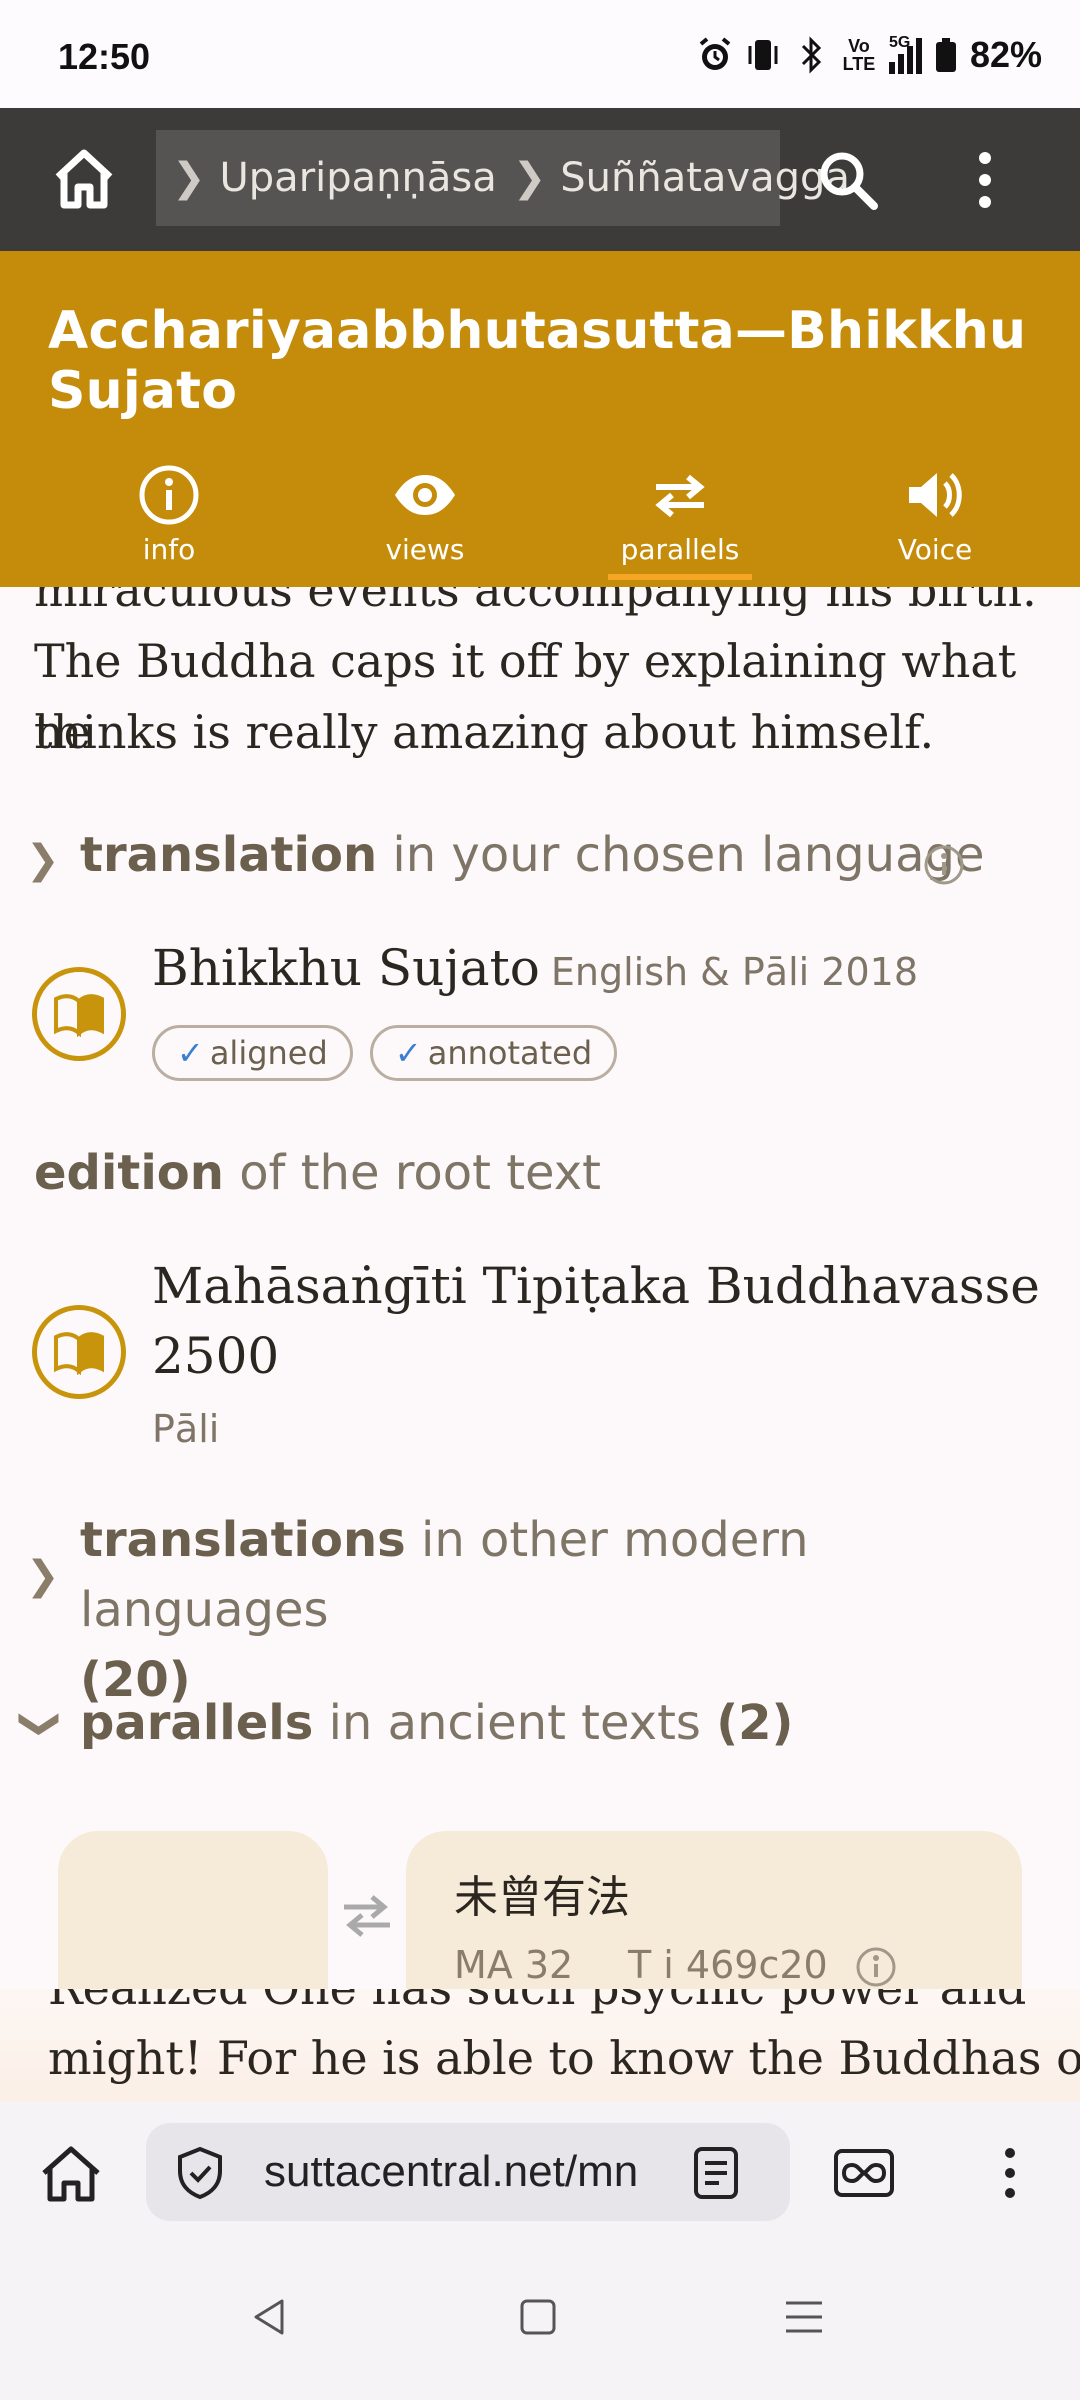 The height and width of the screenshot is (2400, 1080). Describe the element at coordinates (425, 495) in the screenshot. I see `eye-icon` at that location.